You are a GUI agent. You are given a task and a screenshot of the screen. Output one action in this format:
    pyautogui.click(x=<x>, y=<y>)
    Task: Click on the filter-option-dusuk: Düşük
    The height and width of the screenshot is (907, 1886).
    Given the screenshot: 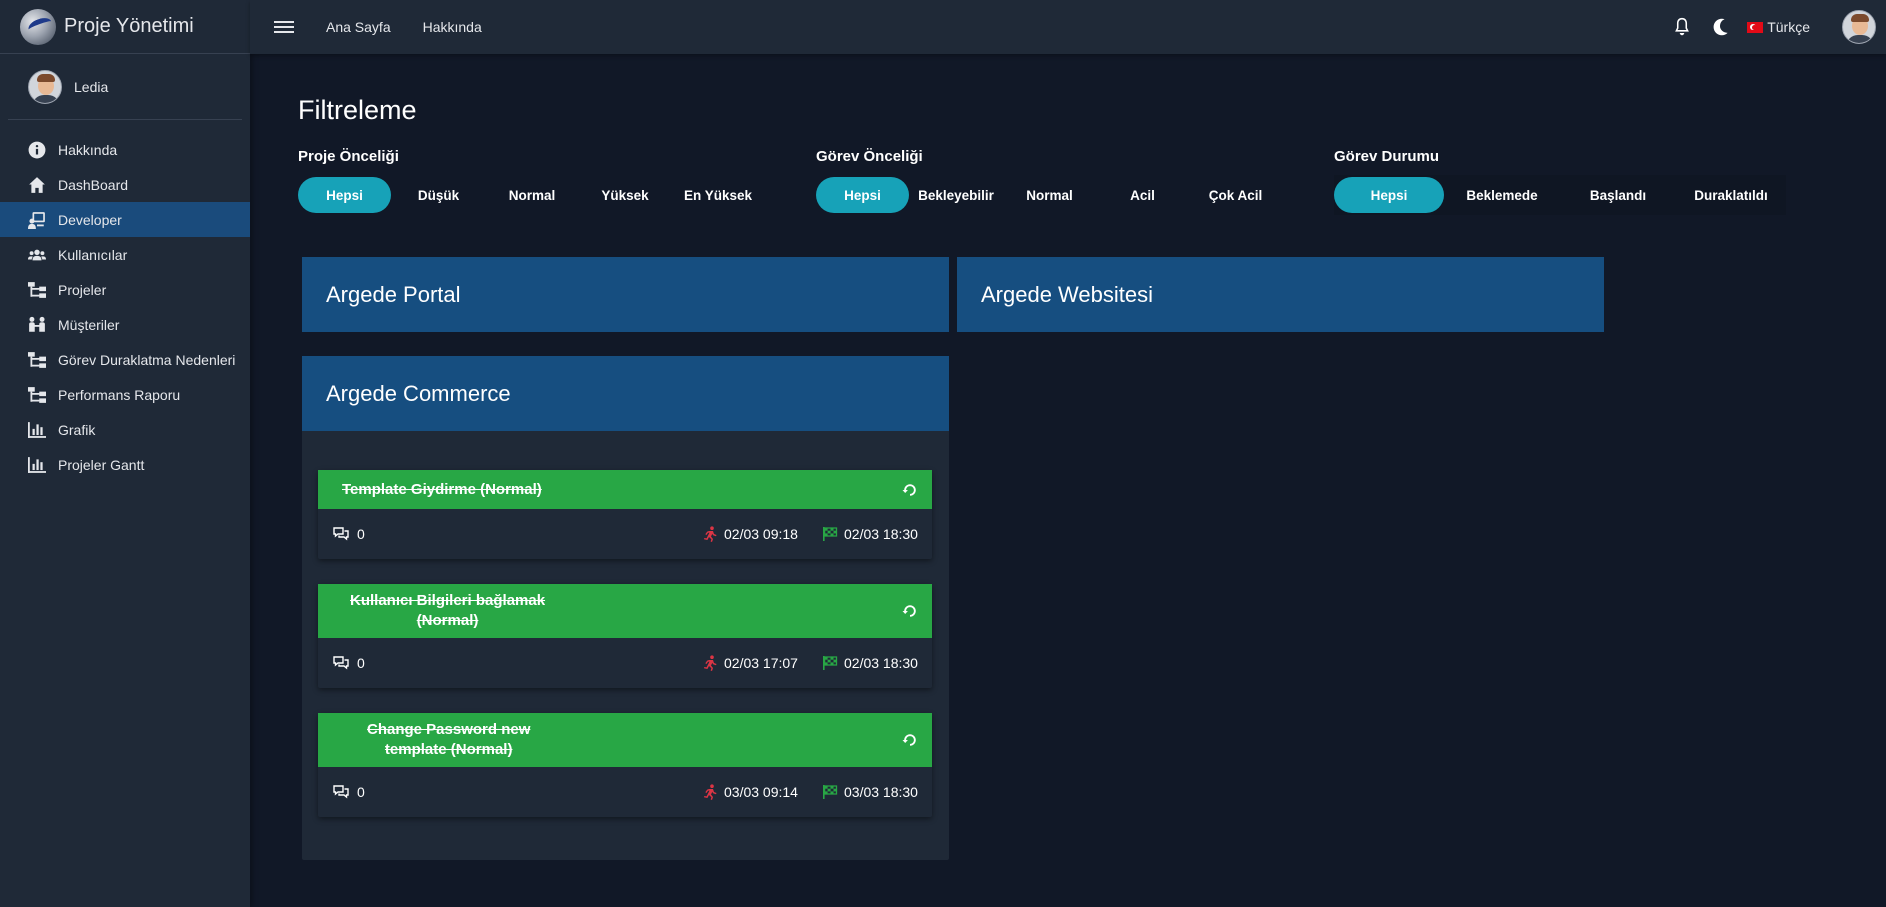 What is the action you would take?
    pyautogui.click(x=438, y=195)
    